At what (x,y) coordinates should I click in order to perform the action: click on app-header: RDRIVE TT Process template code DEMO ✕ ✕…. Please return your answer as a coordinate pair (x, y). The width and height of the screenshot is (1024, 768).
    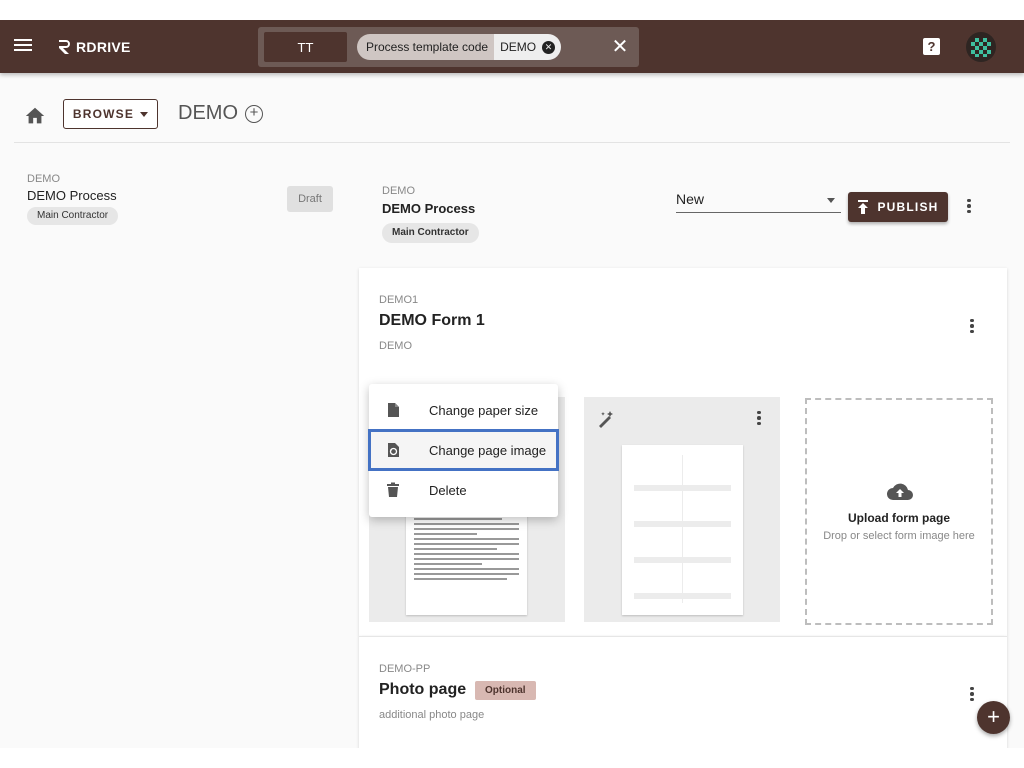
    Looking at the image, I should click on (512, 46).